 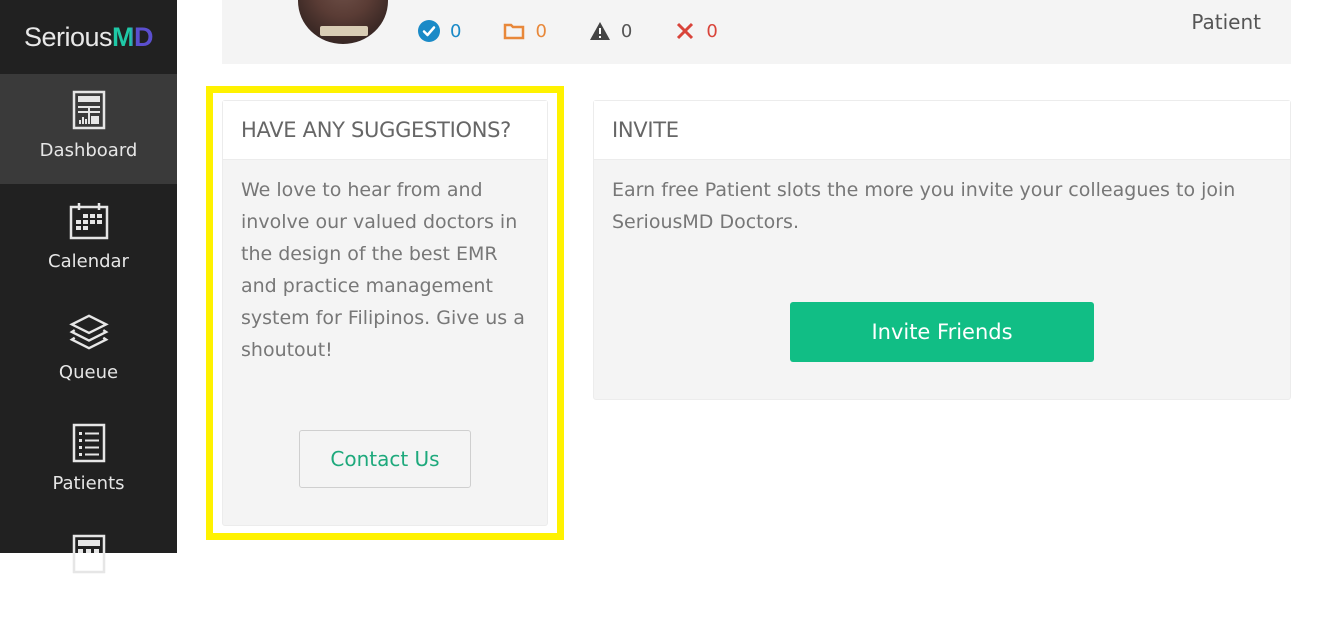 I want to click on sidebar-item-dashboard: Dashboard, so click(x=88, y=129).